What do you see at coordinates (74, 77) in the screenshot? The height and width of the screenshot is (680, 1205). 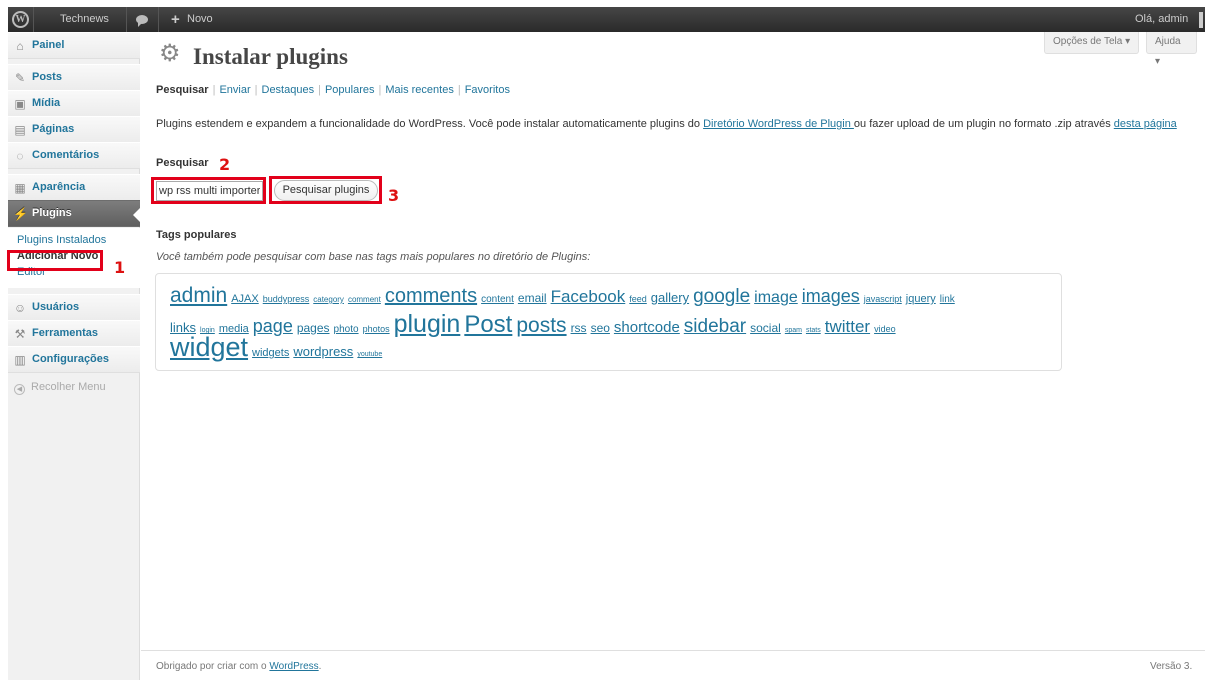 I see `sidebar-item-posts: ✎ Posts` at bounding box center [74, 77].